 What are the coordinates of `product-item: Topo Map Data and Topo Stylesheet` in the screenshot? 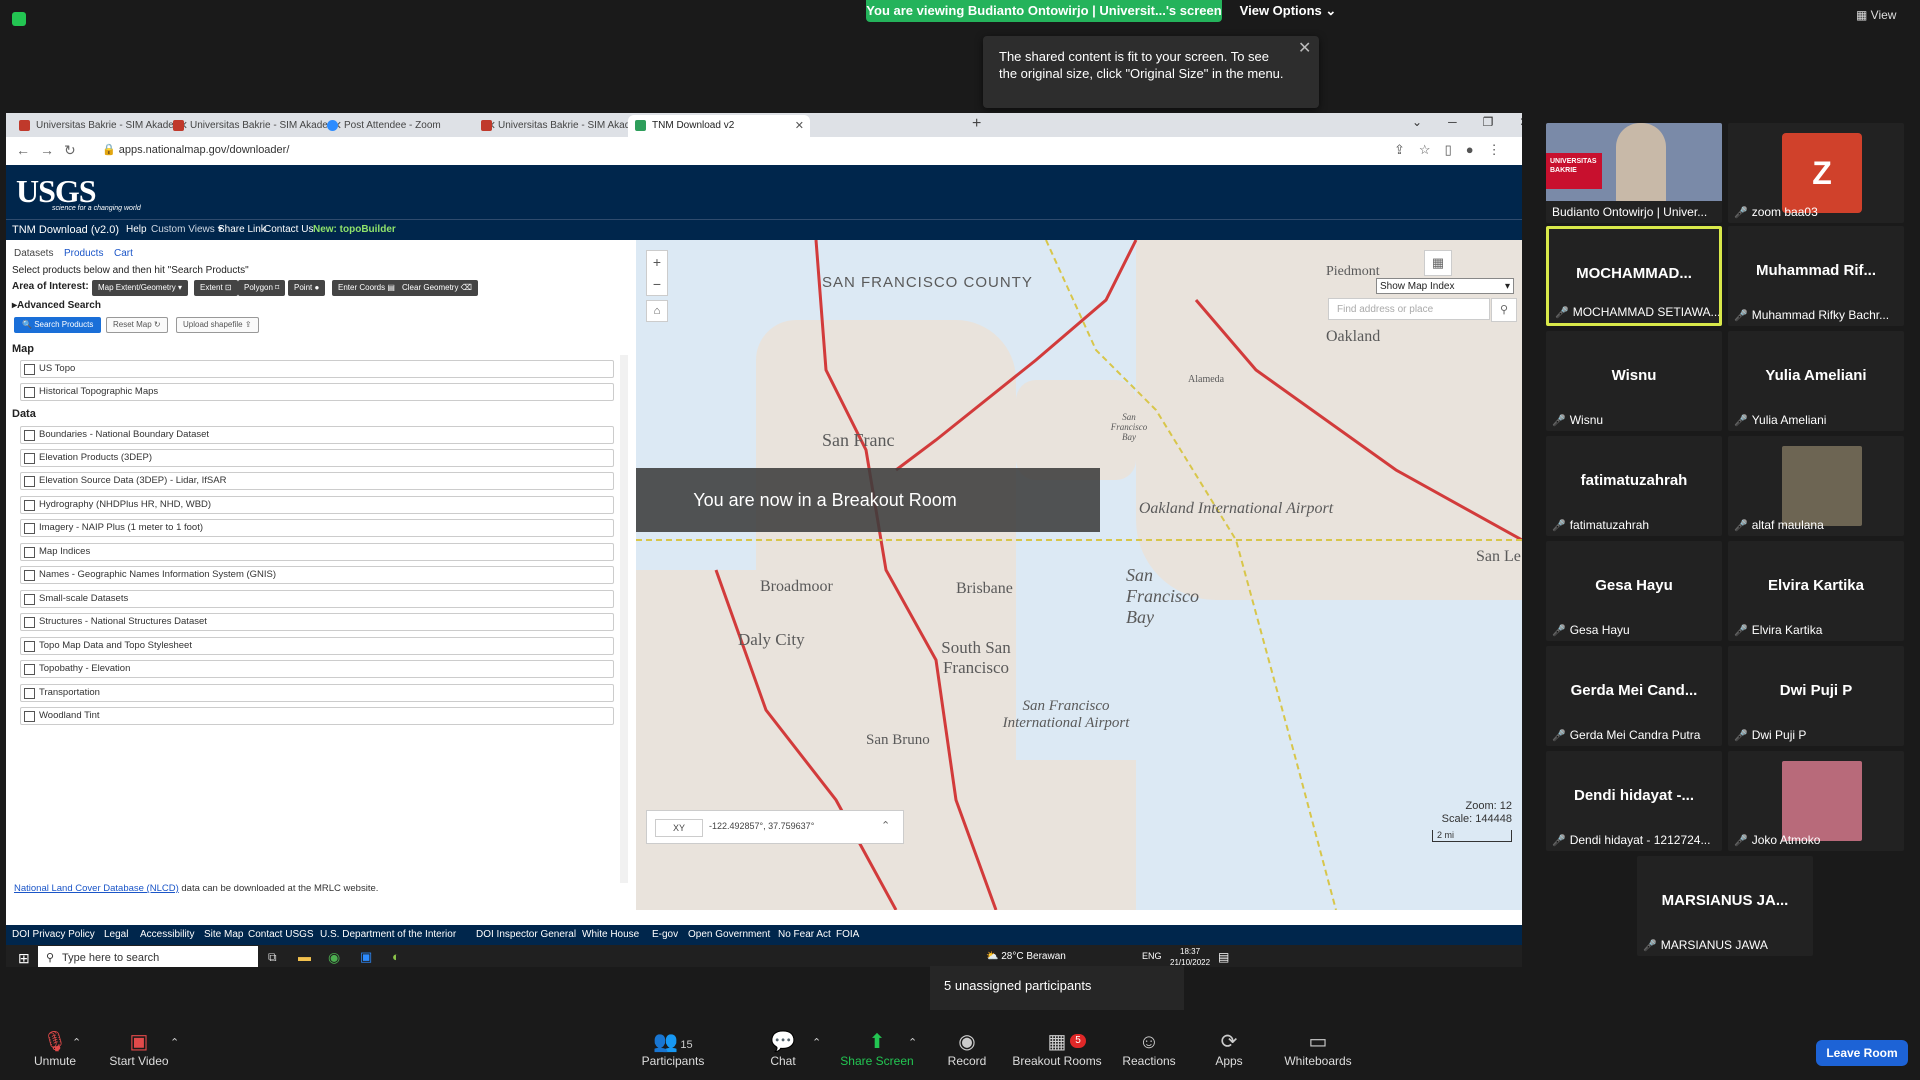 It's located at (317, 646).